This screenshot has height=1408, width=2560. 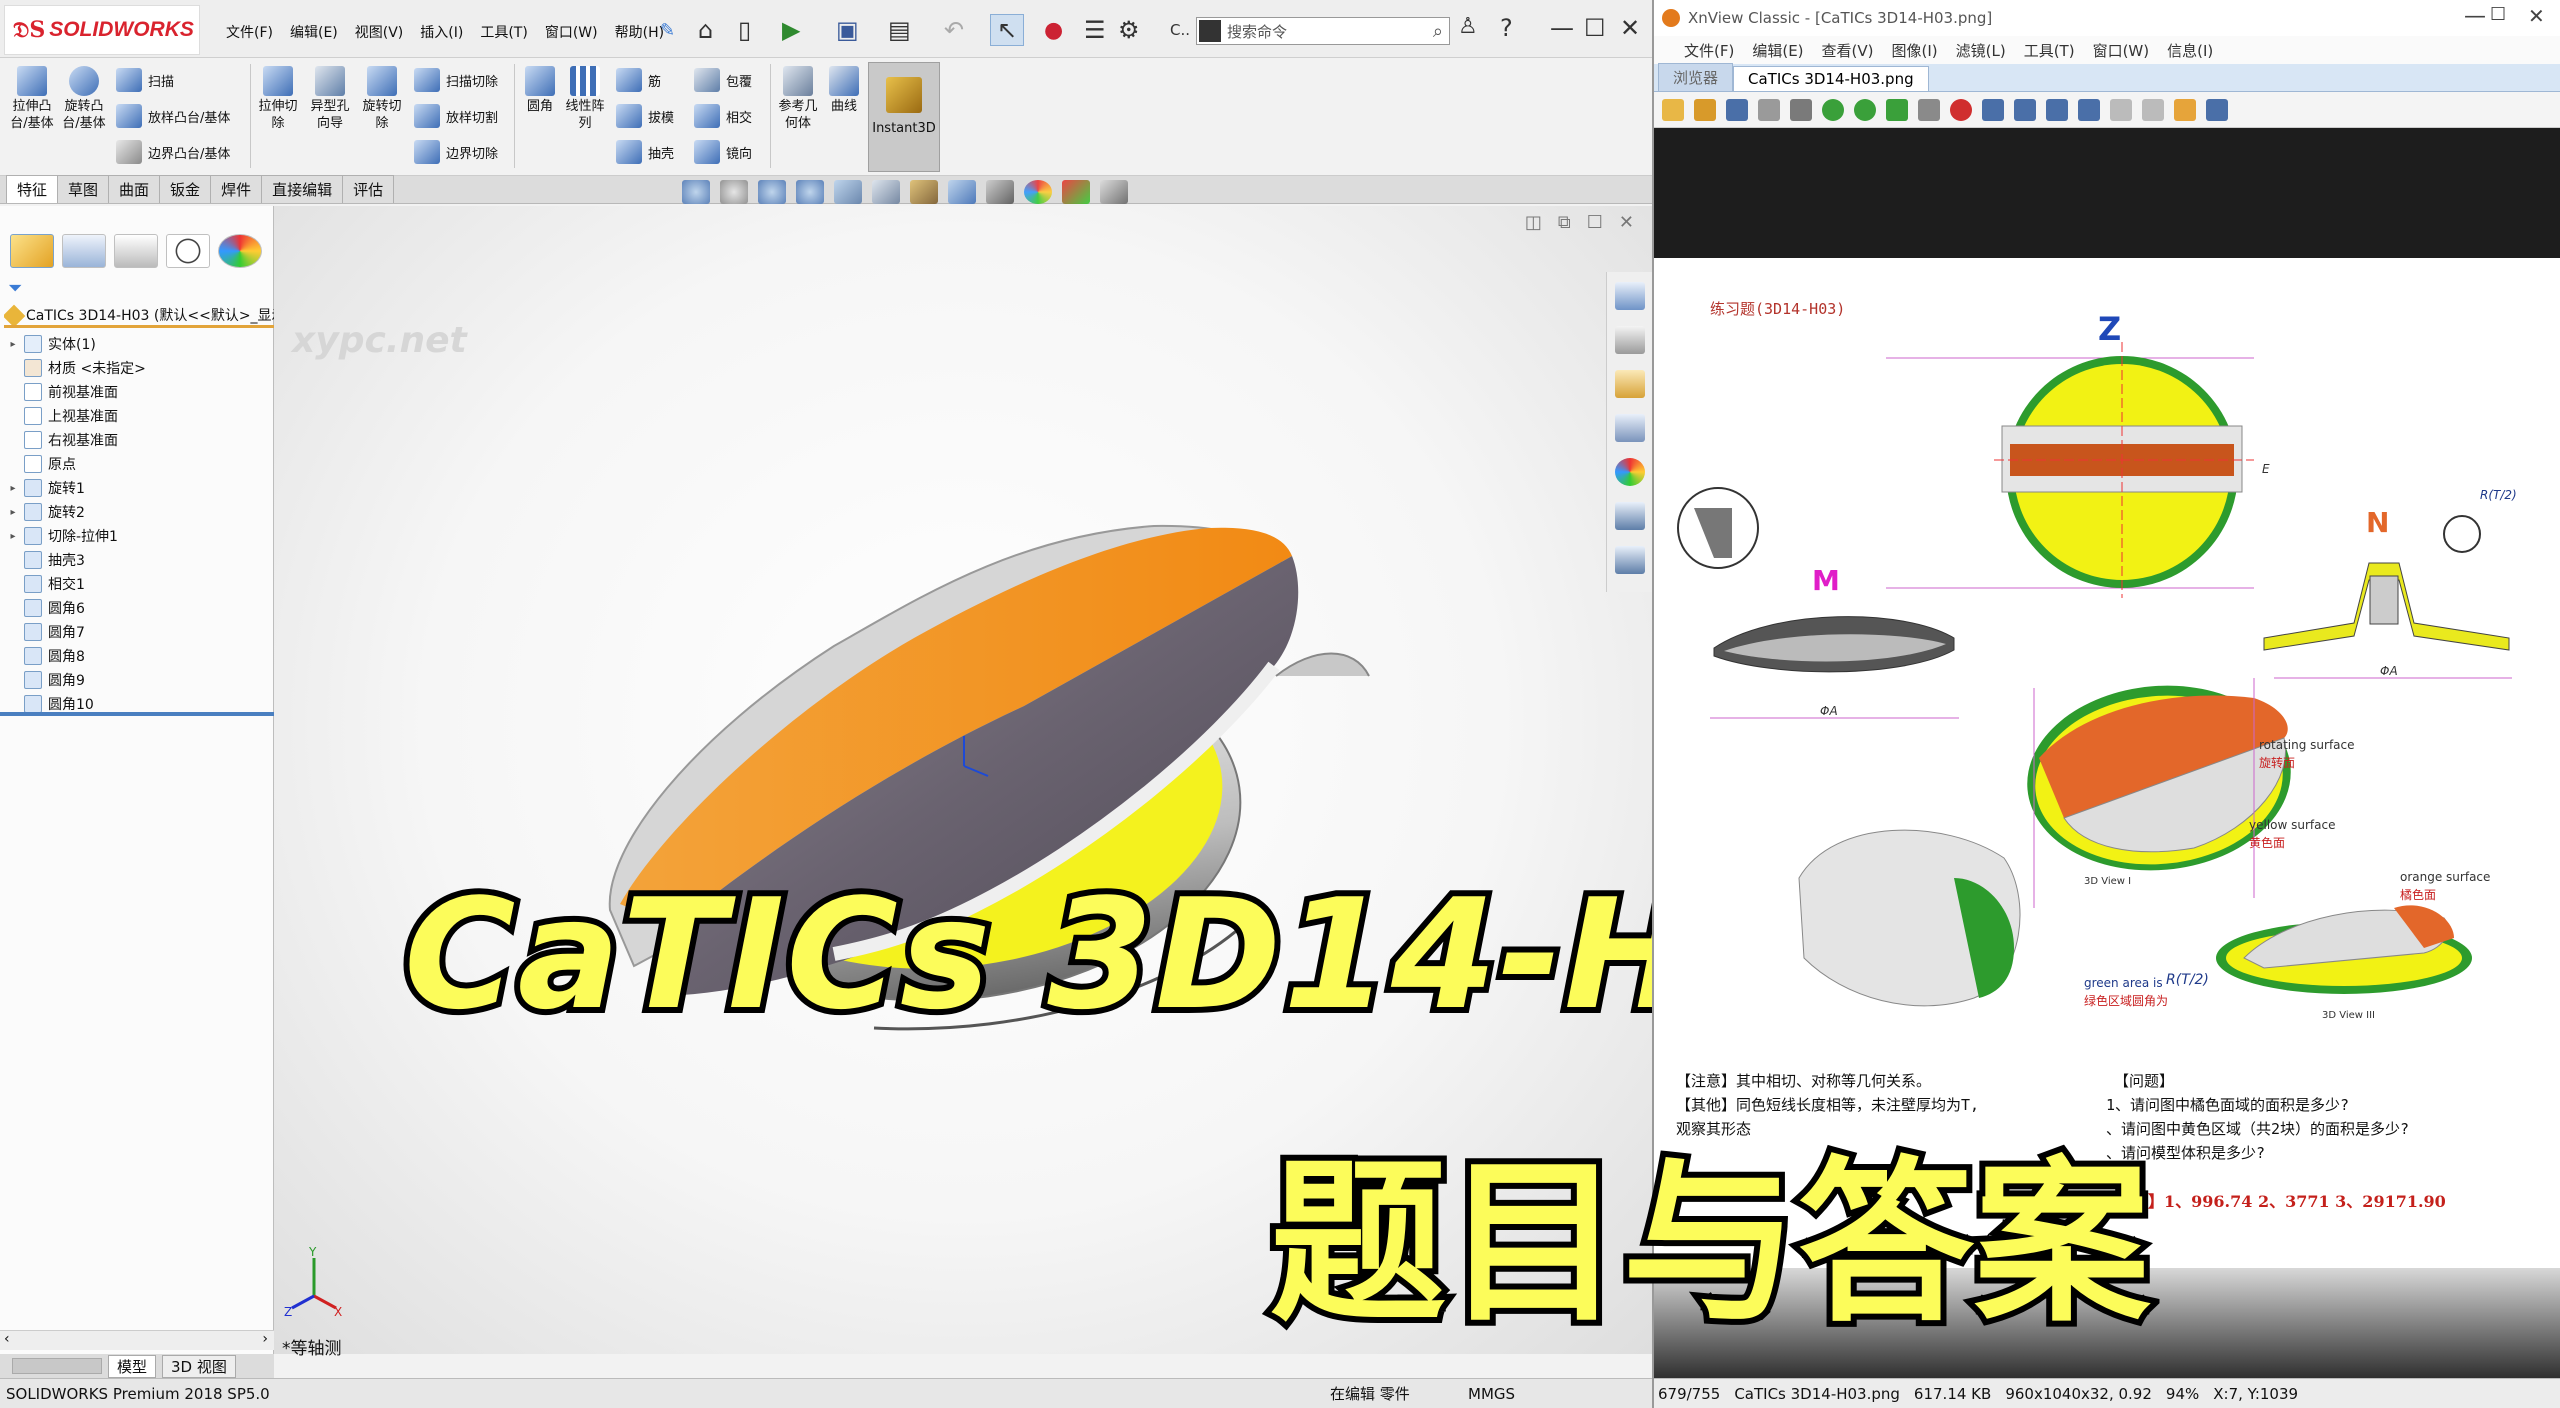 What do you see at coordinates (503, 32) in the screenshot?
I see `menu-tools: 工具(T)` at bounding box center [503, 32].